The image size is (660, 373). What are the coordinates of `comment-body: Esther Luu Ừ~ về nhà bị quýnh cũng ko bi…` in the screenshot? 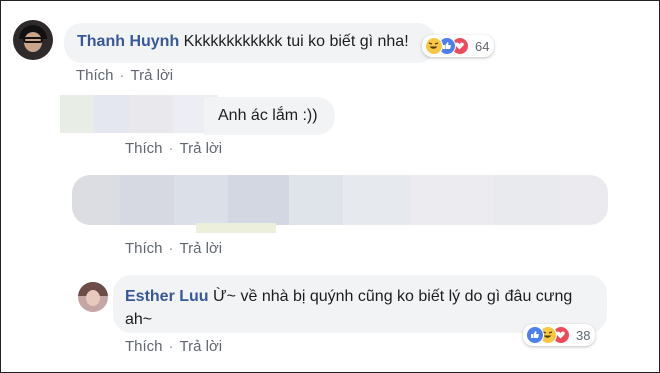 It's located at (348, 308).